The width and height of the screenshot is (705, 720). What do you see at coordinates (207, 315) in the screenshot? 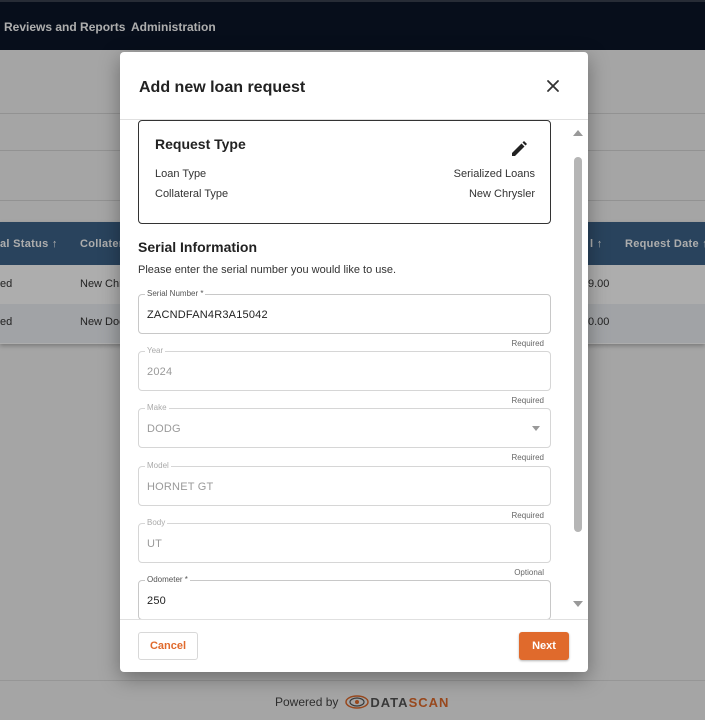
I see `serial-number-value: ZACNDFAN4R3A15042` at bounding box center [207, 315].